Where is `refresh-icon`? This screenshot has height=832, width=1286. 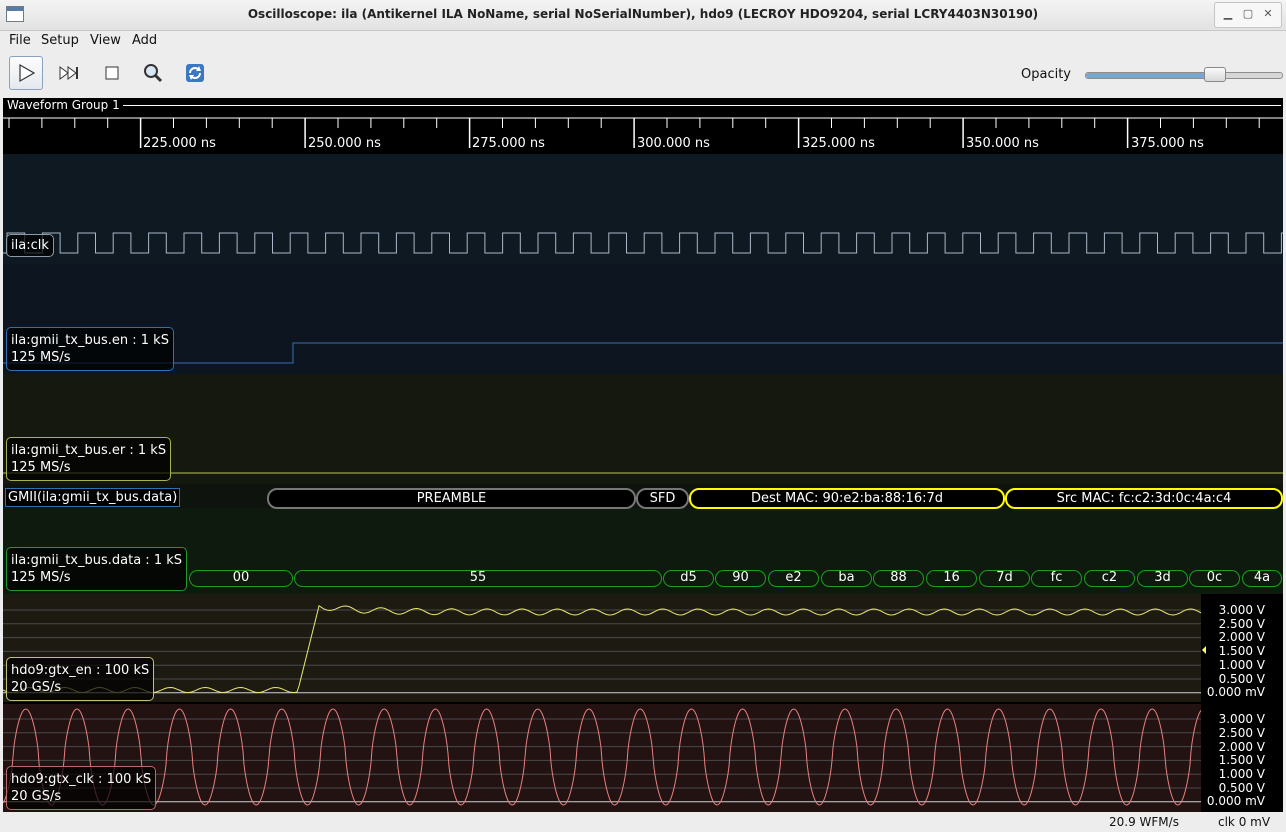 refresh-icon is located at coordinates (195, 73).